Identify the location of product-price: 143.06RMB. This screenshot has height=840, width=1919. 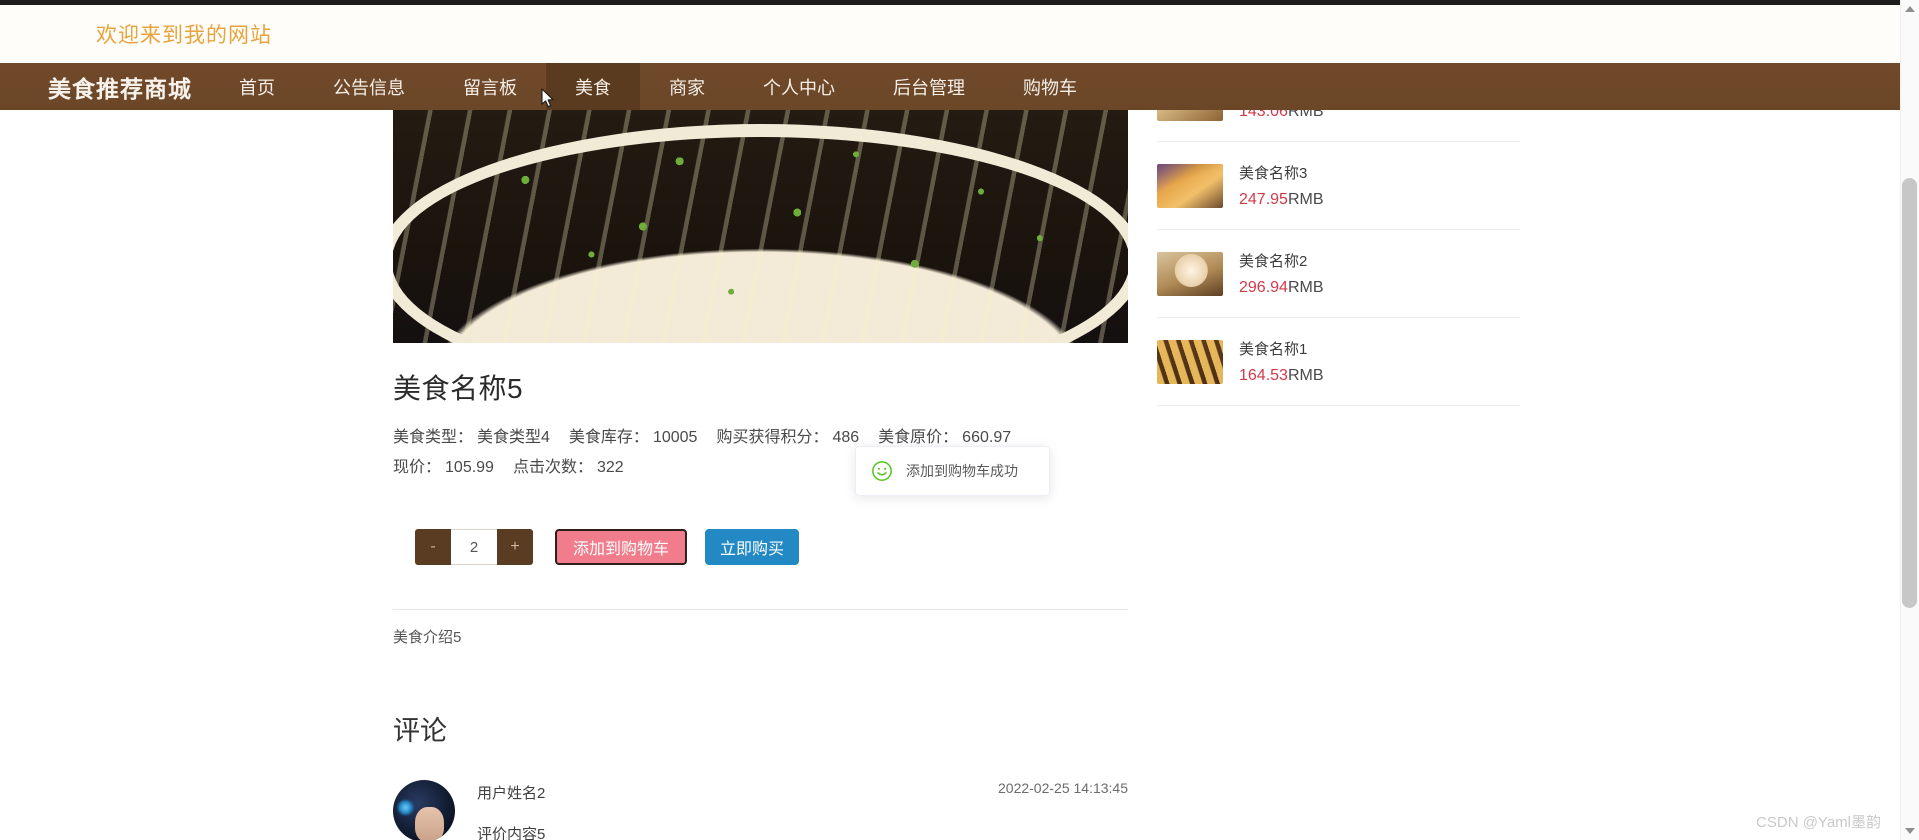
(1281, 115).